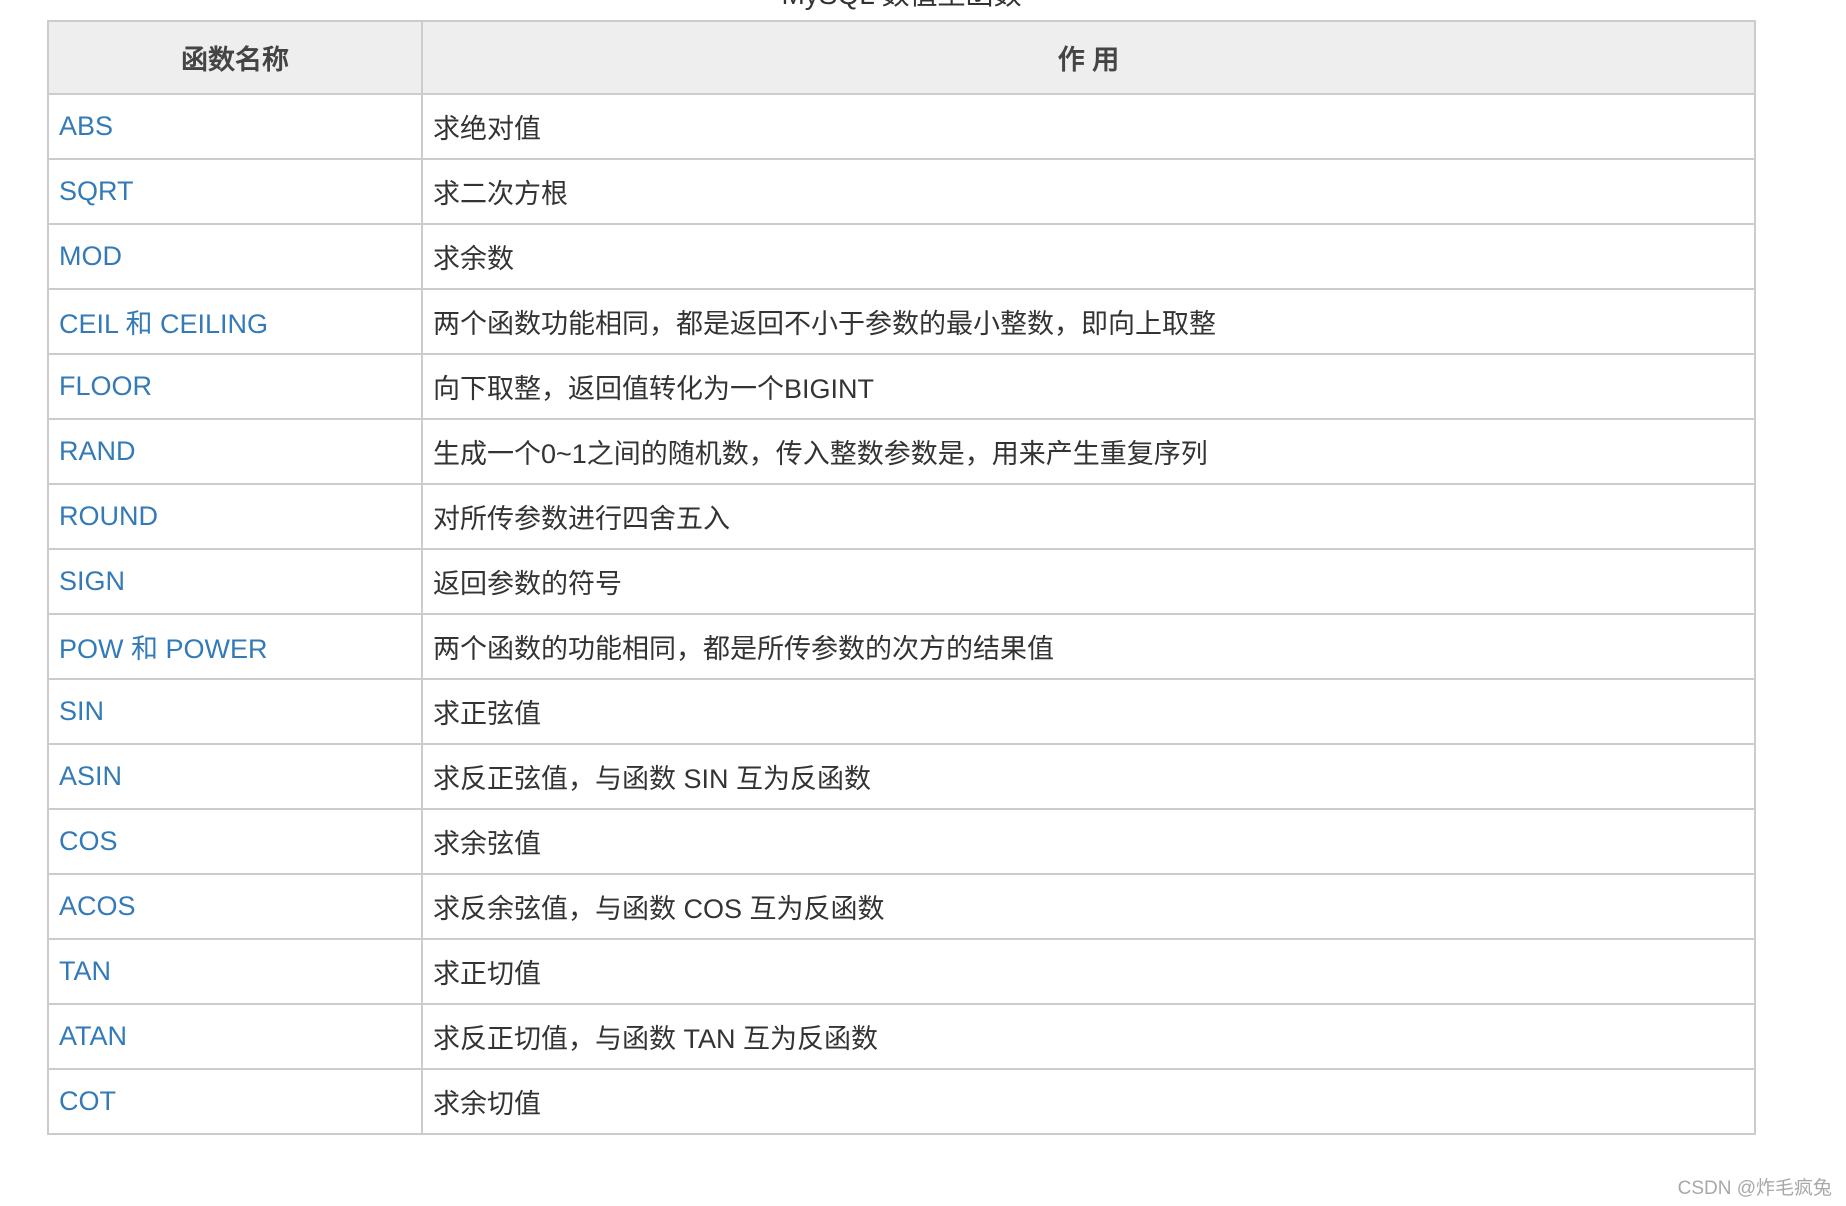 The width and height of the screenshot is (1846, 1206). What do you see at coordinates (235, 386) in the screenshot?
I see `function-name-link: FLOOR` at bounding box center [235, 386].